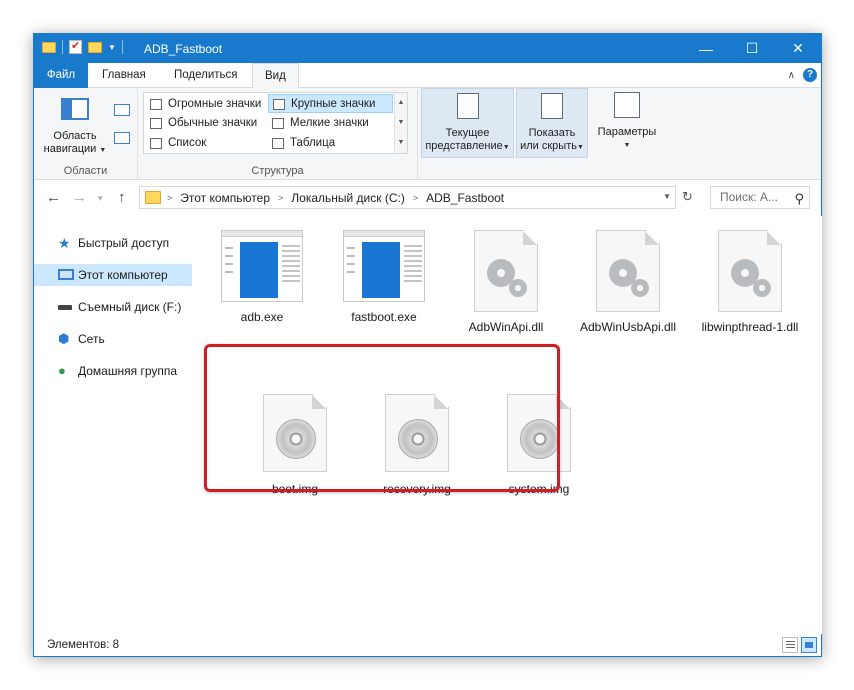 Image resolution: width=854 pixels, height=690 pixels. I want to click on refresh-button: ↻, so click(687, 197).